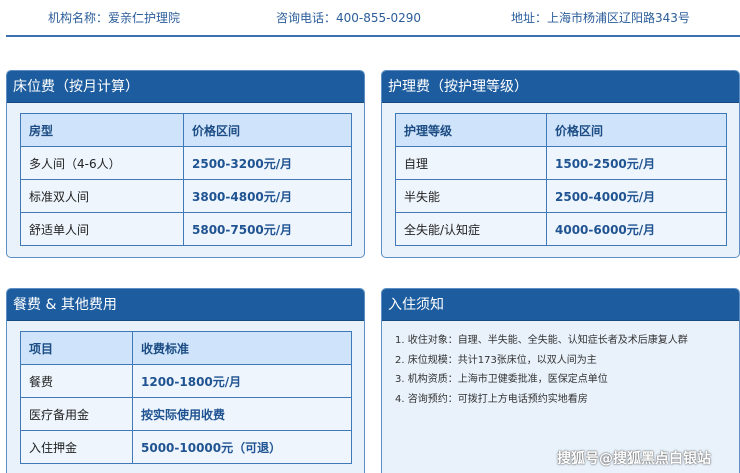 The width and height of the screenshot is (740, 473). What do you see at coordinates (76, 414) in the screenshot?
I see `fee-item: 医疗备用金` at bounding box center [76, 414].